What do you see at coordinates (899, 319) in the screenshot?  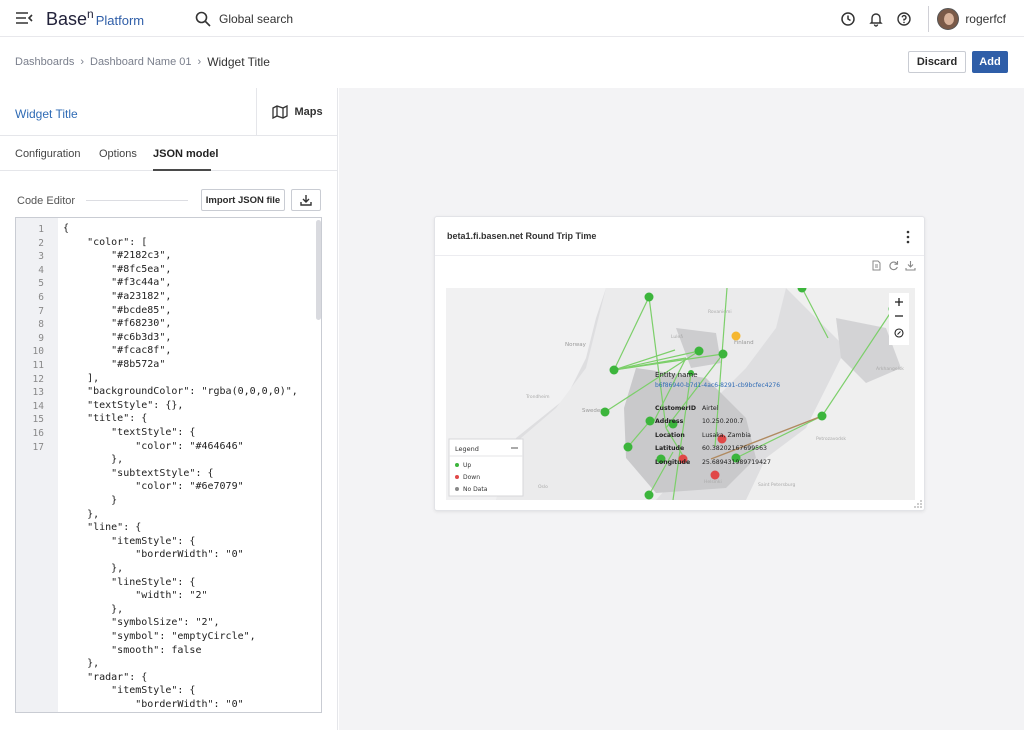 I see `map-zoom-controls` at bounding box center [899, 319].